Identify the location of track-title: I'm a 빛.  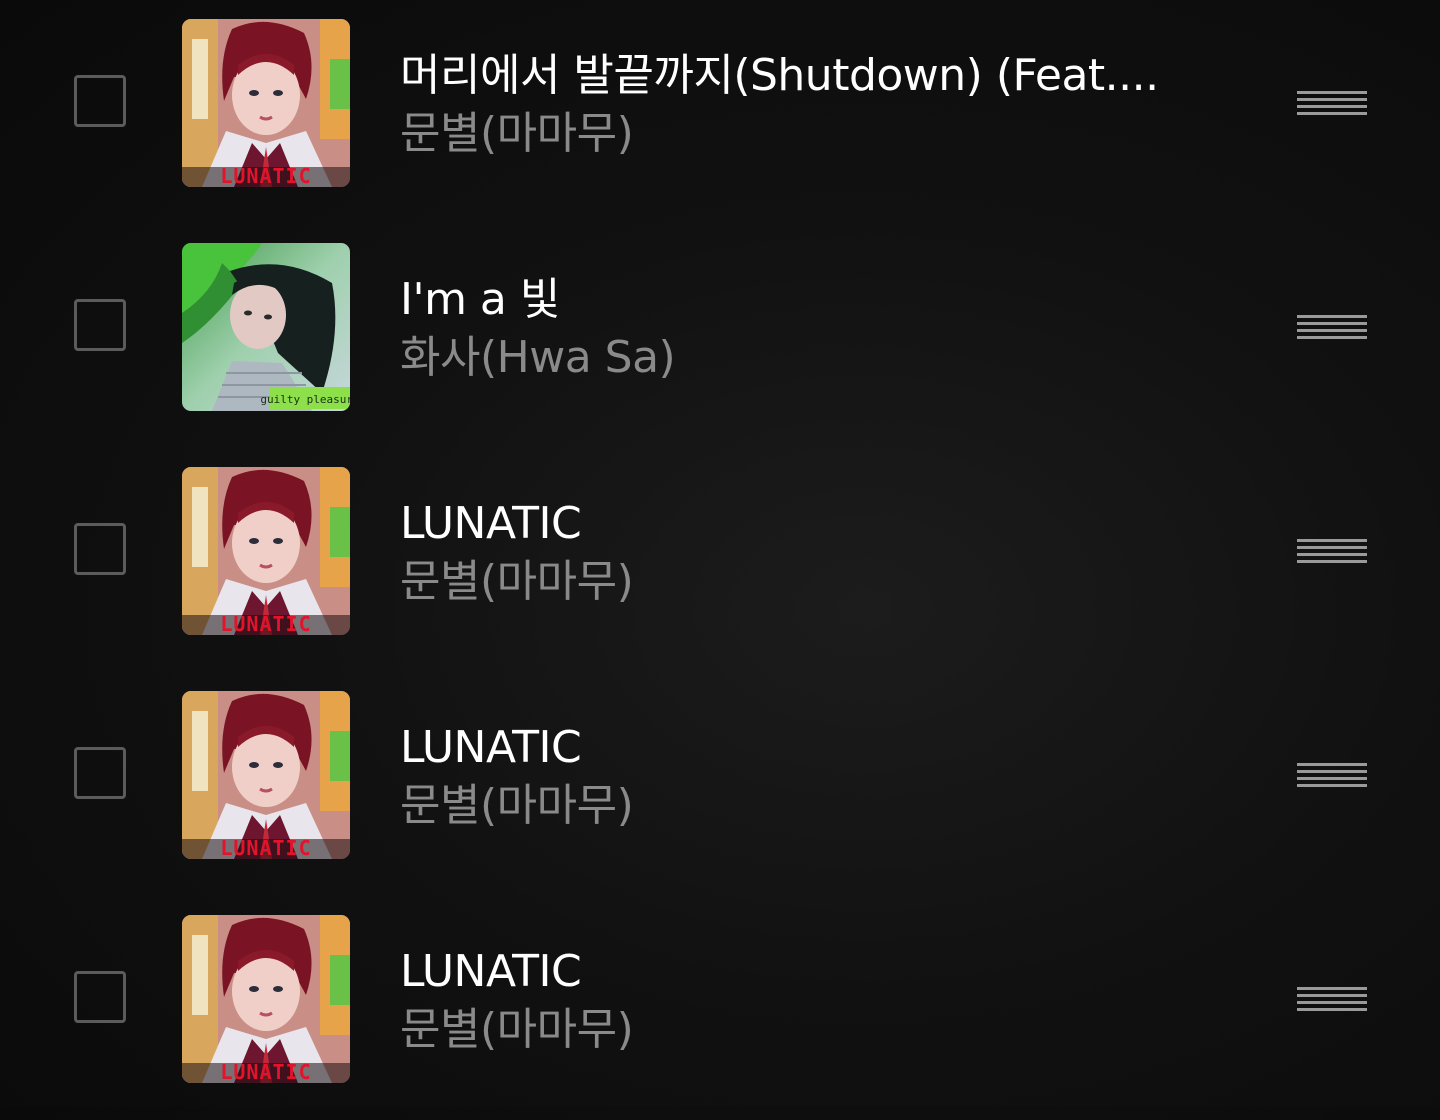
(780, 300).